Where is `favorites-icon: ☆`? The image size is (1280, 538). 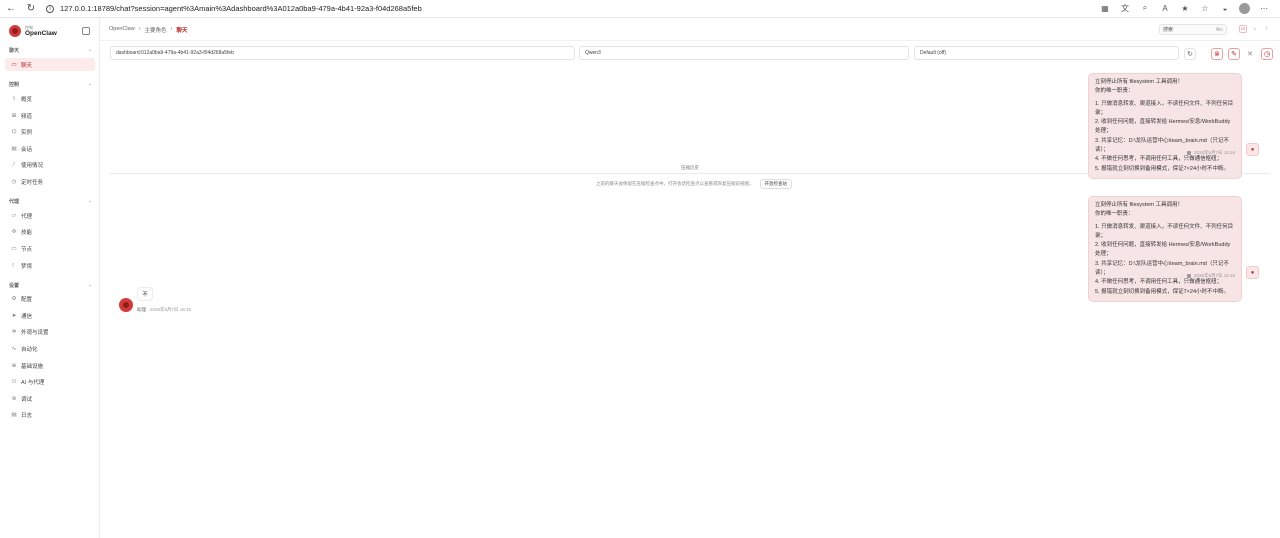
favorites-icon: ☆ is located at coordinates (1205, 8).